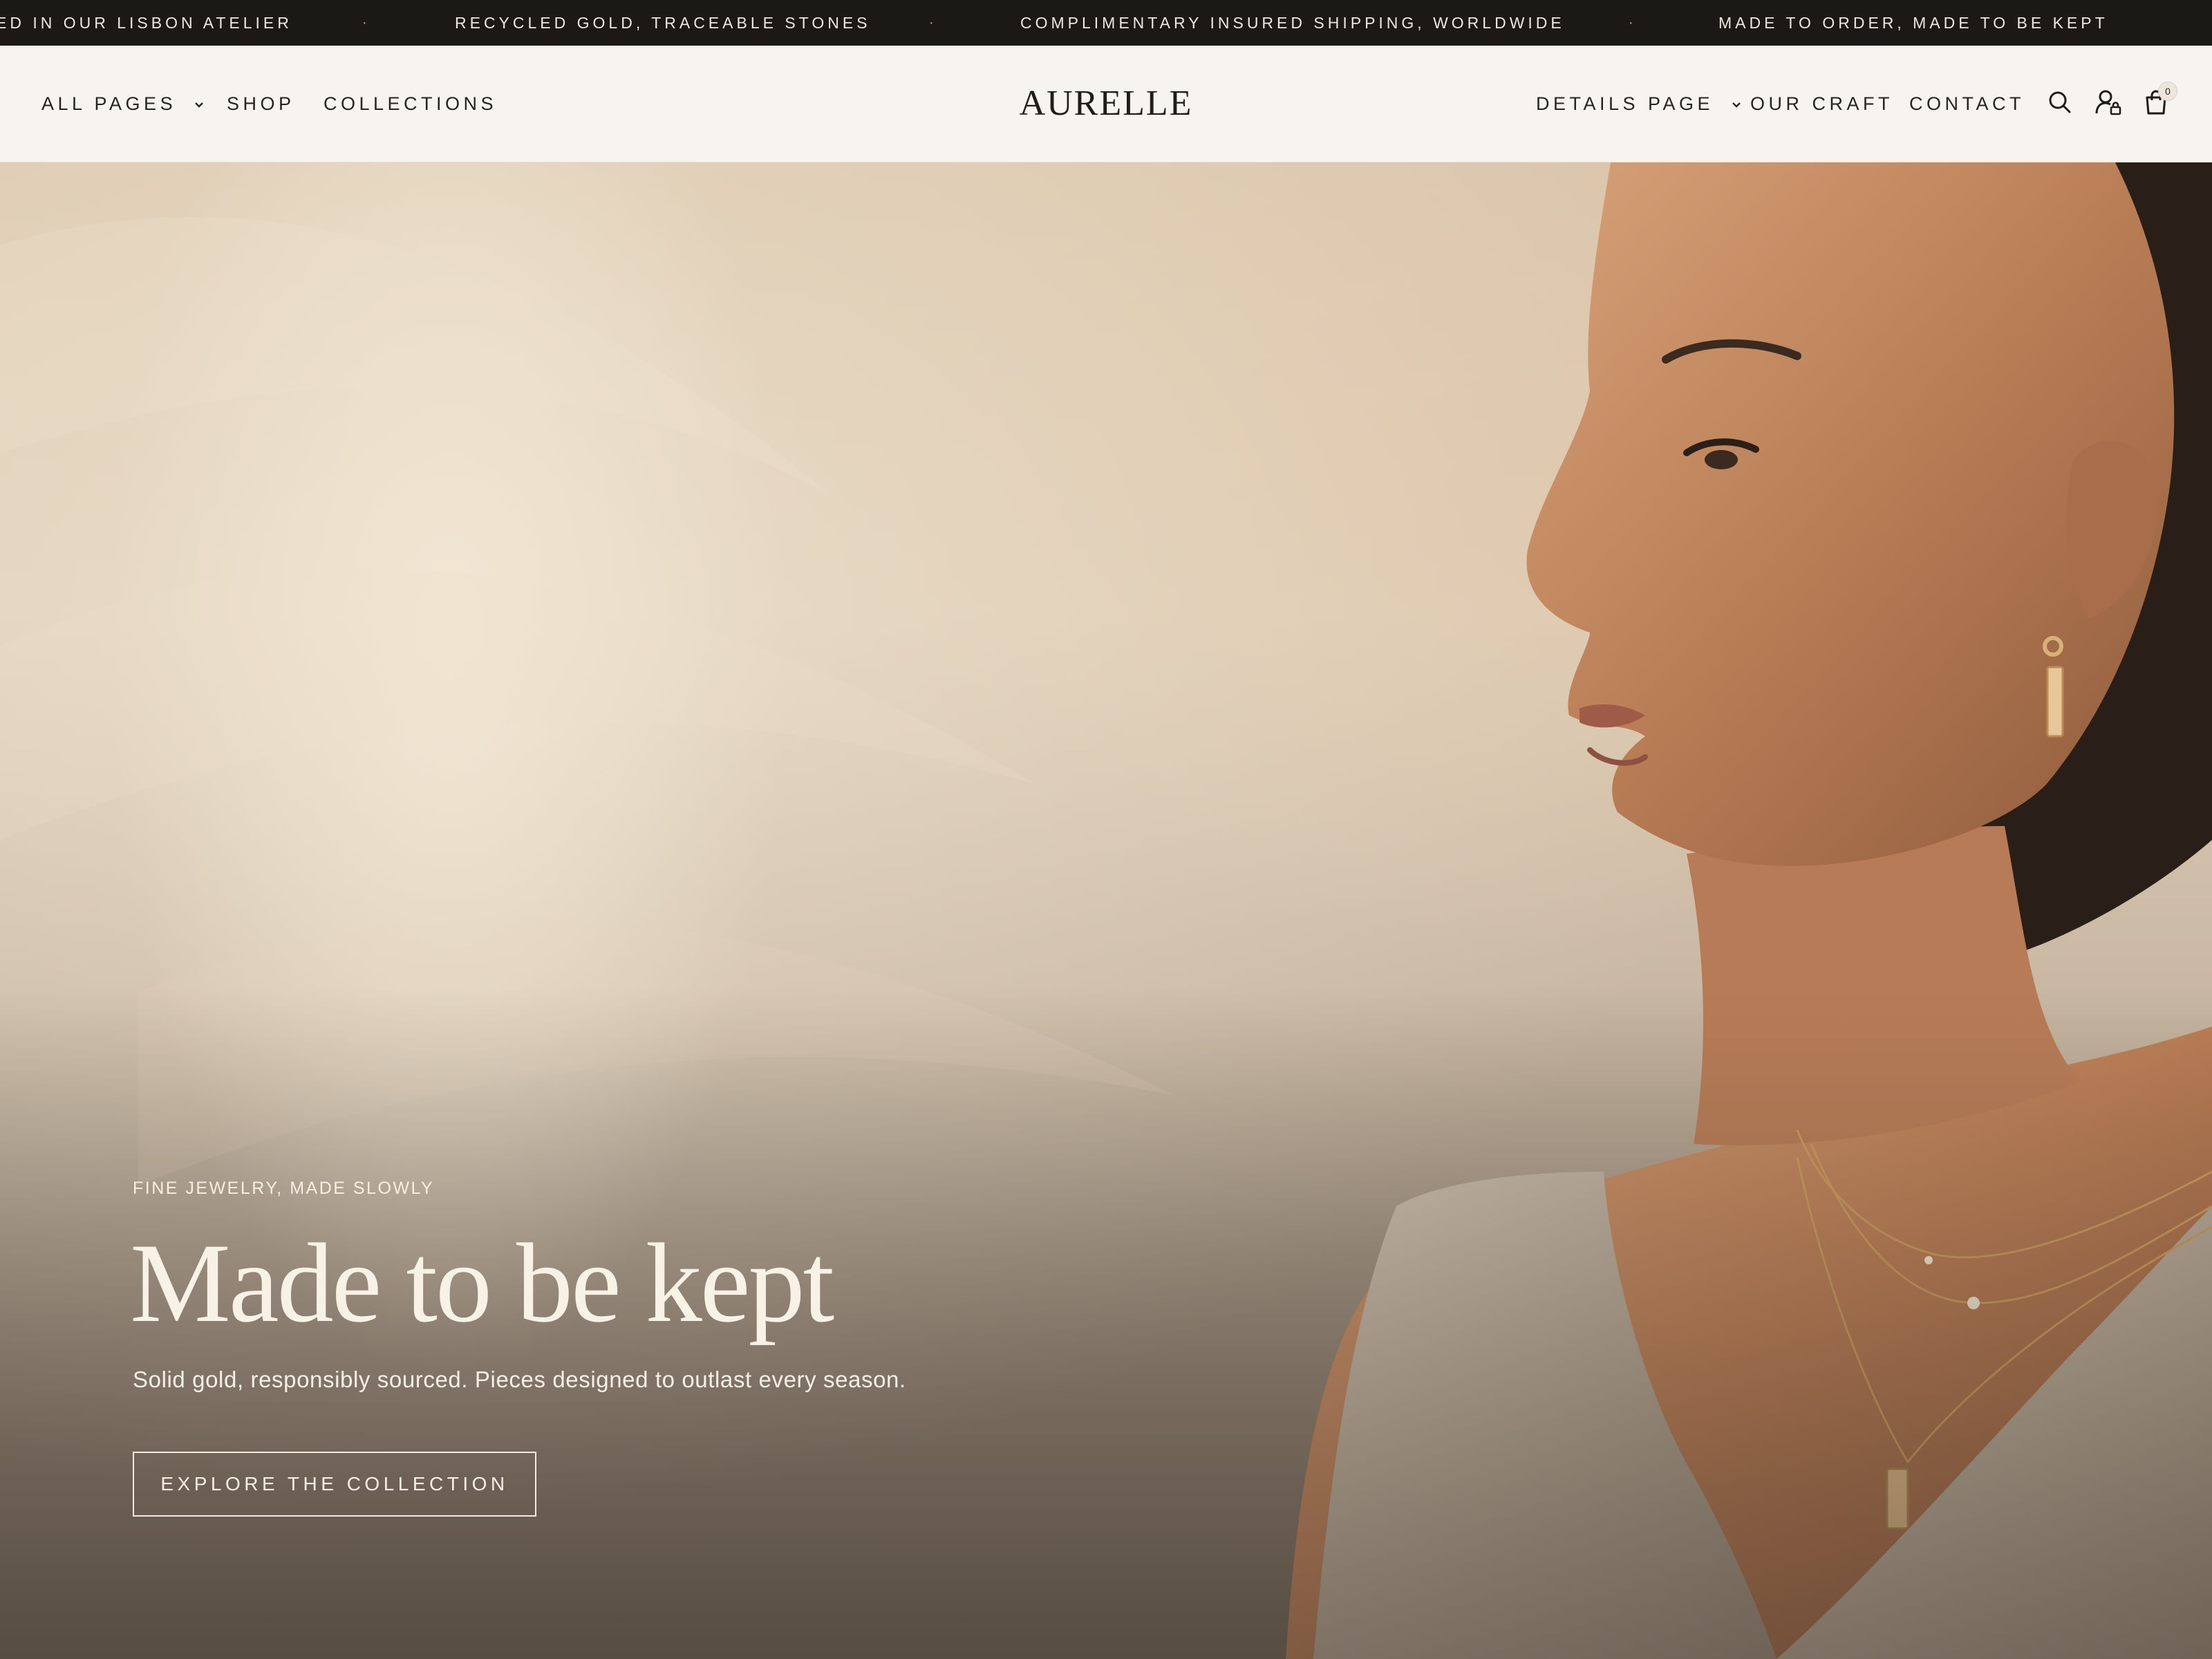 Image resolution: width=2212 pixels, height=1659 pixels. What do you see at coordinates (1625, 104) in the screenshot?
I see `nav-details-page-label: DETAILS PAGE` at bounding box center [1625, 104].